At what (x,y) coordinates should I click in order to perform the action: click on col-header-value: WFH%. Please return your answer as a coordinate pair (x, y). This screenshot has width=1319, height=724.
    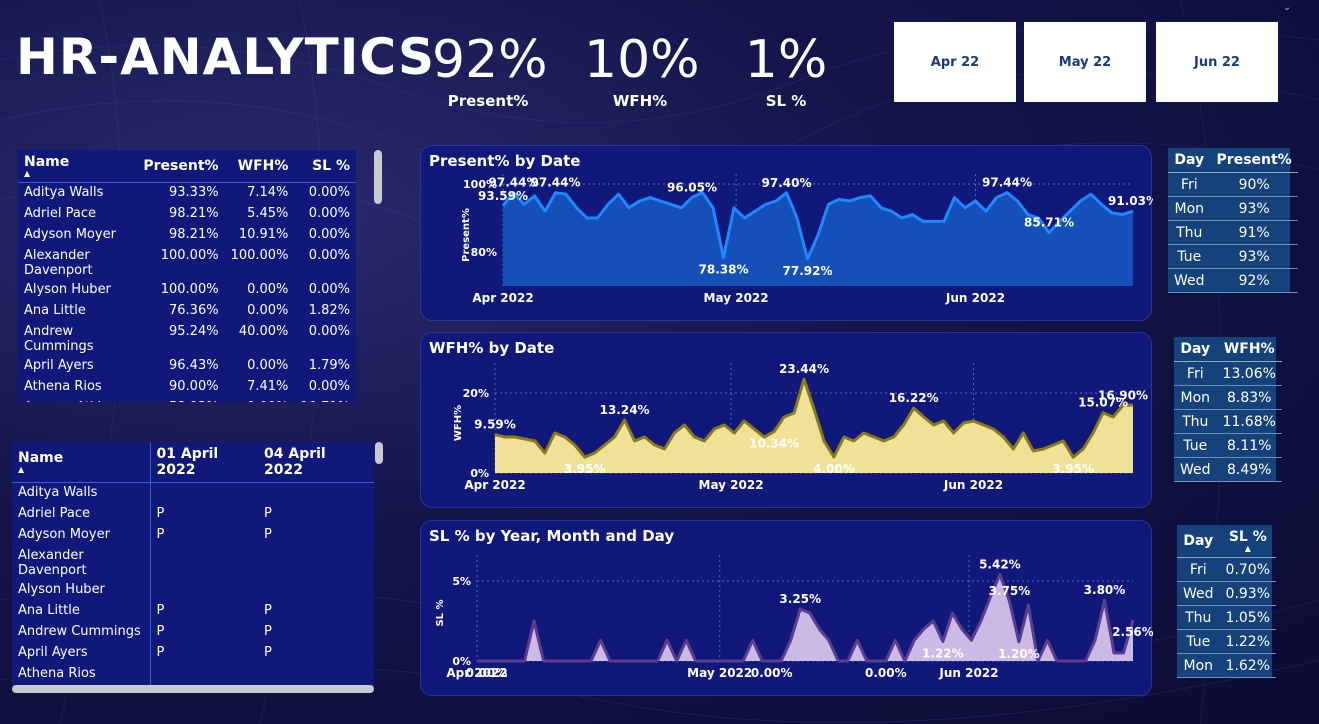
    Looking at the image, I should click on (1249, 349).